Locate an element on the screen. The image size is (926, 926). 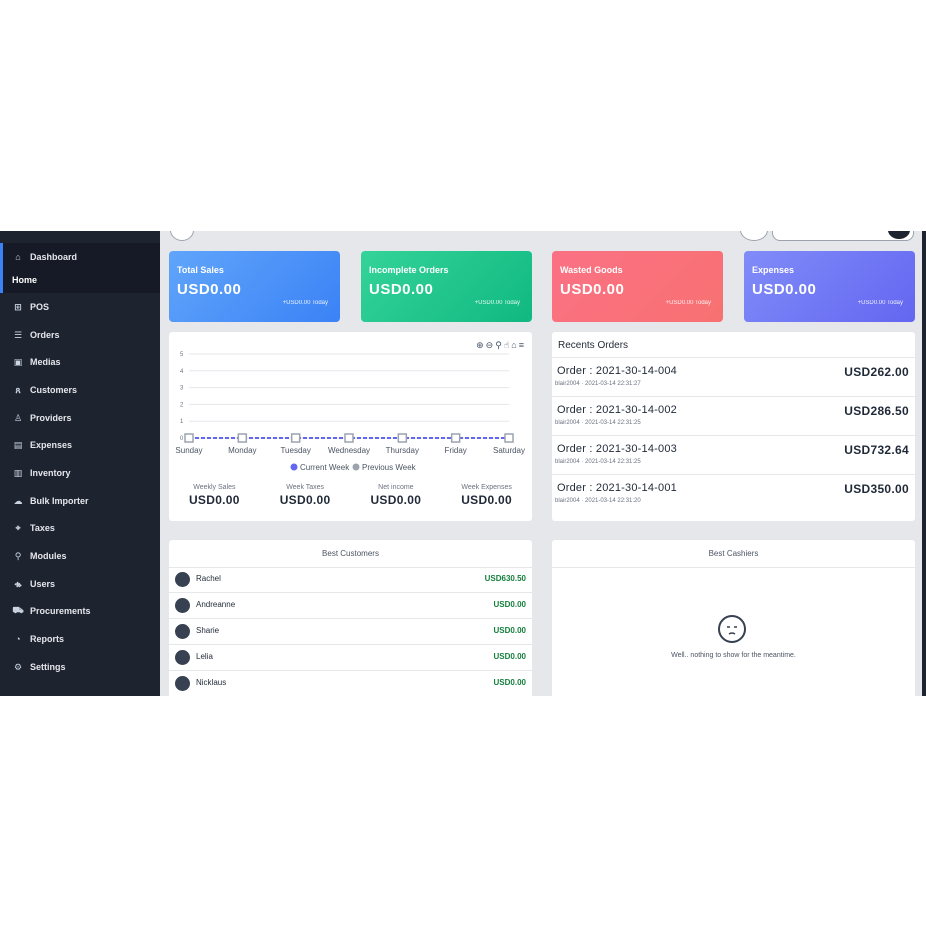
card-label: Wasted Goods is located at coordinates (591, 270).